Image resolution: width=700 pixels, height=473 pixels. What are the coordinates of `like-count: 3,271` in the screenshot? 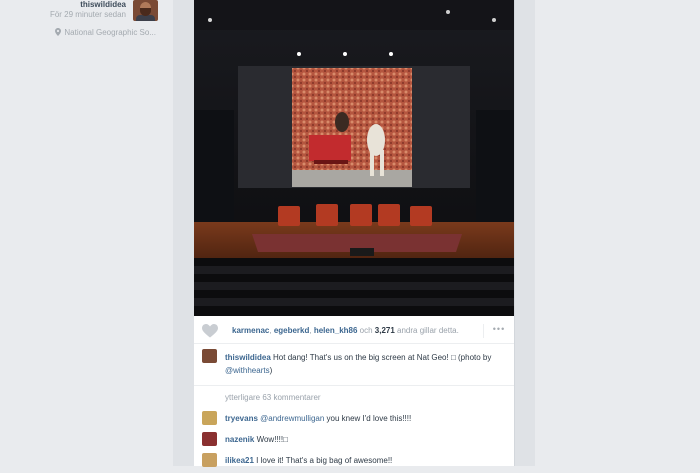 It's located at (385, 330).